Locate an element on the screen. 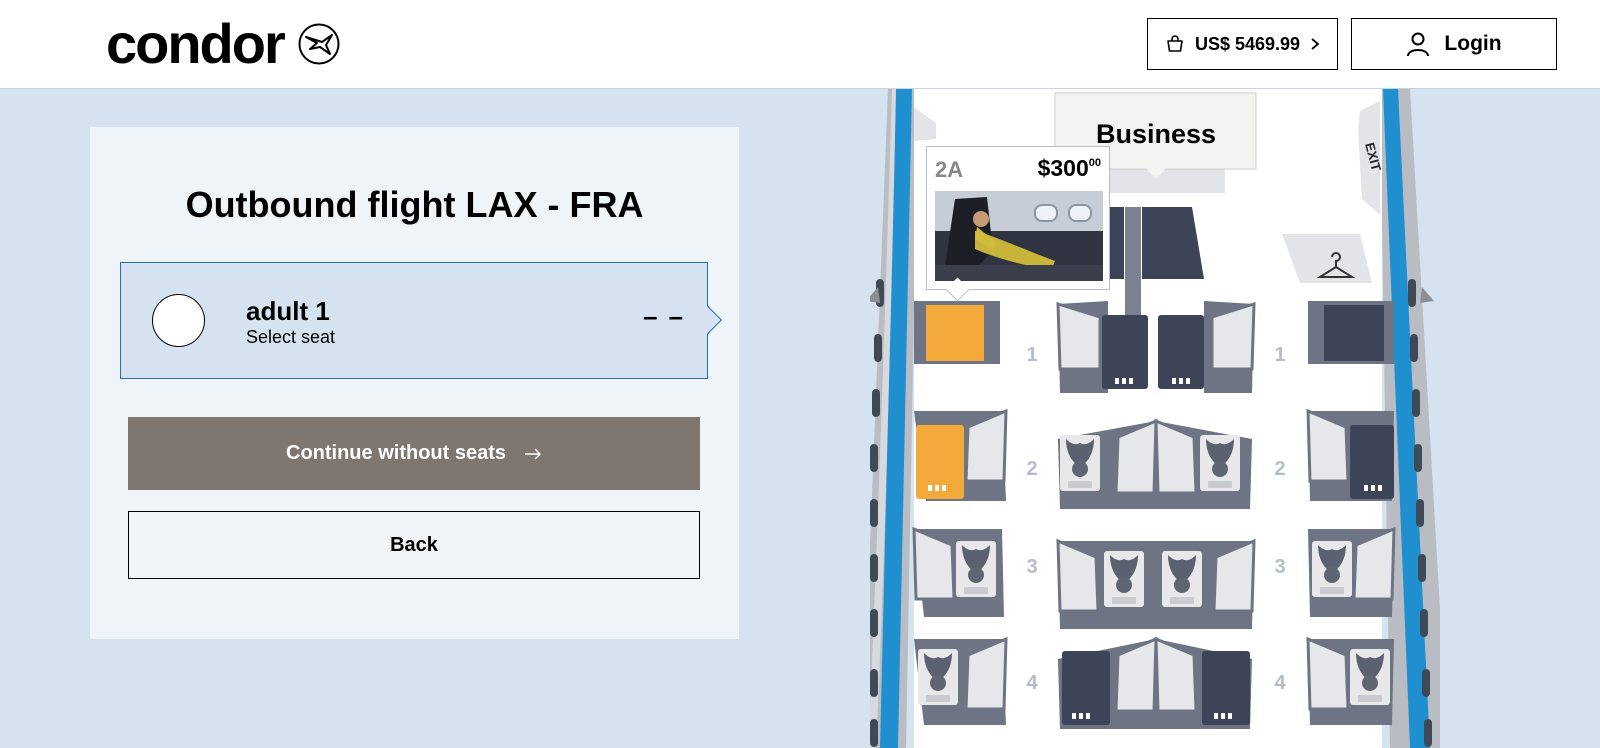 This screenshot has height=748, width=1600. cart-total: US$ 5469.99 is located at coordinates (1247, 43).